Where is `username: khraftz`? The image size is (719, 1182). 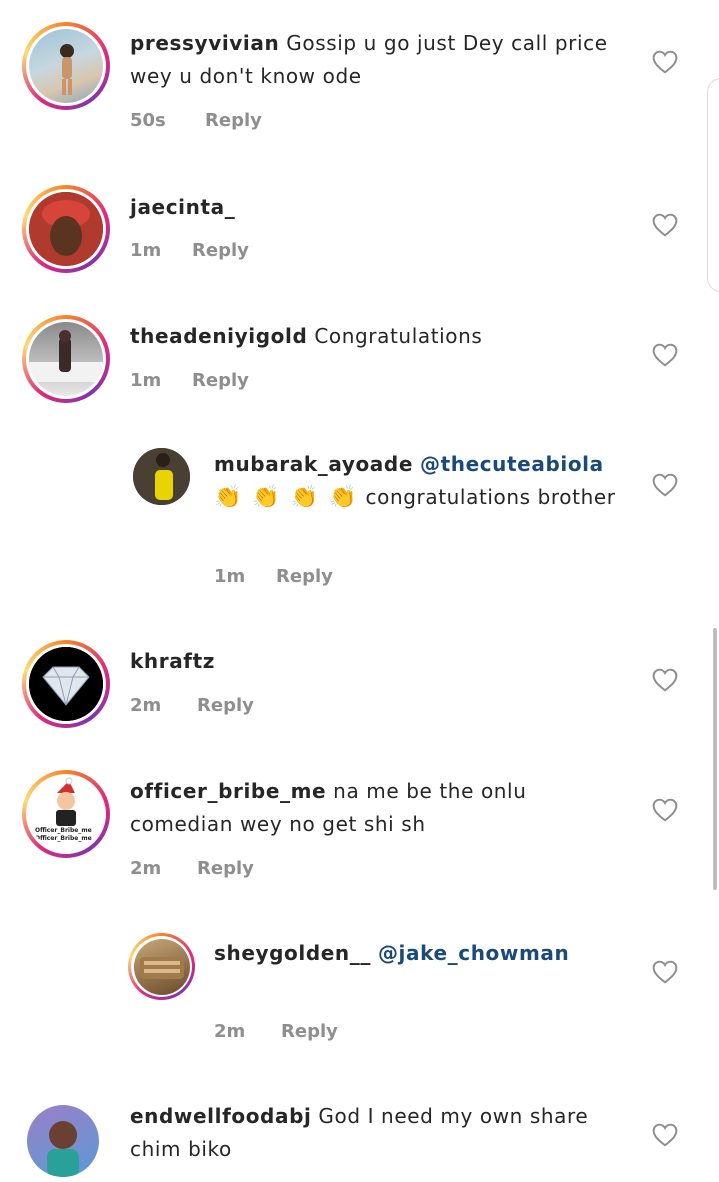
username: khraftz is located at coordinates (172, 661).